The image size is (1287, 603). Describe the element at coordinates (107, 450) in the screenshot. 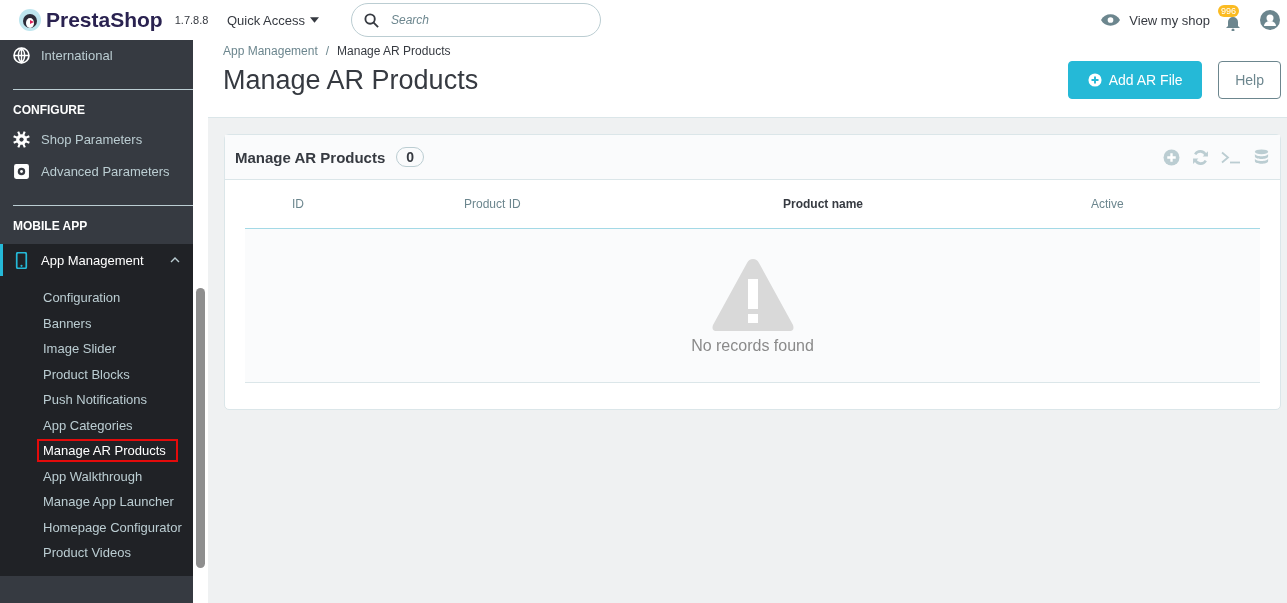

I see `submenu-item: Manage AR Products` at that location.